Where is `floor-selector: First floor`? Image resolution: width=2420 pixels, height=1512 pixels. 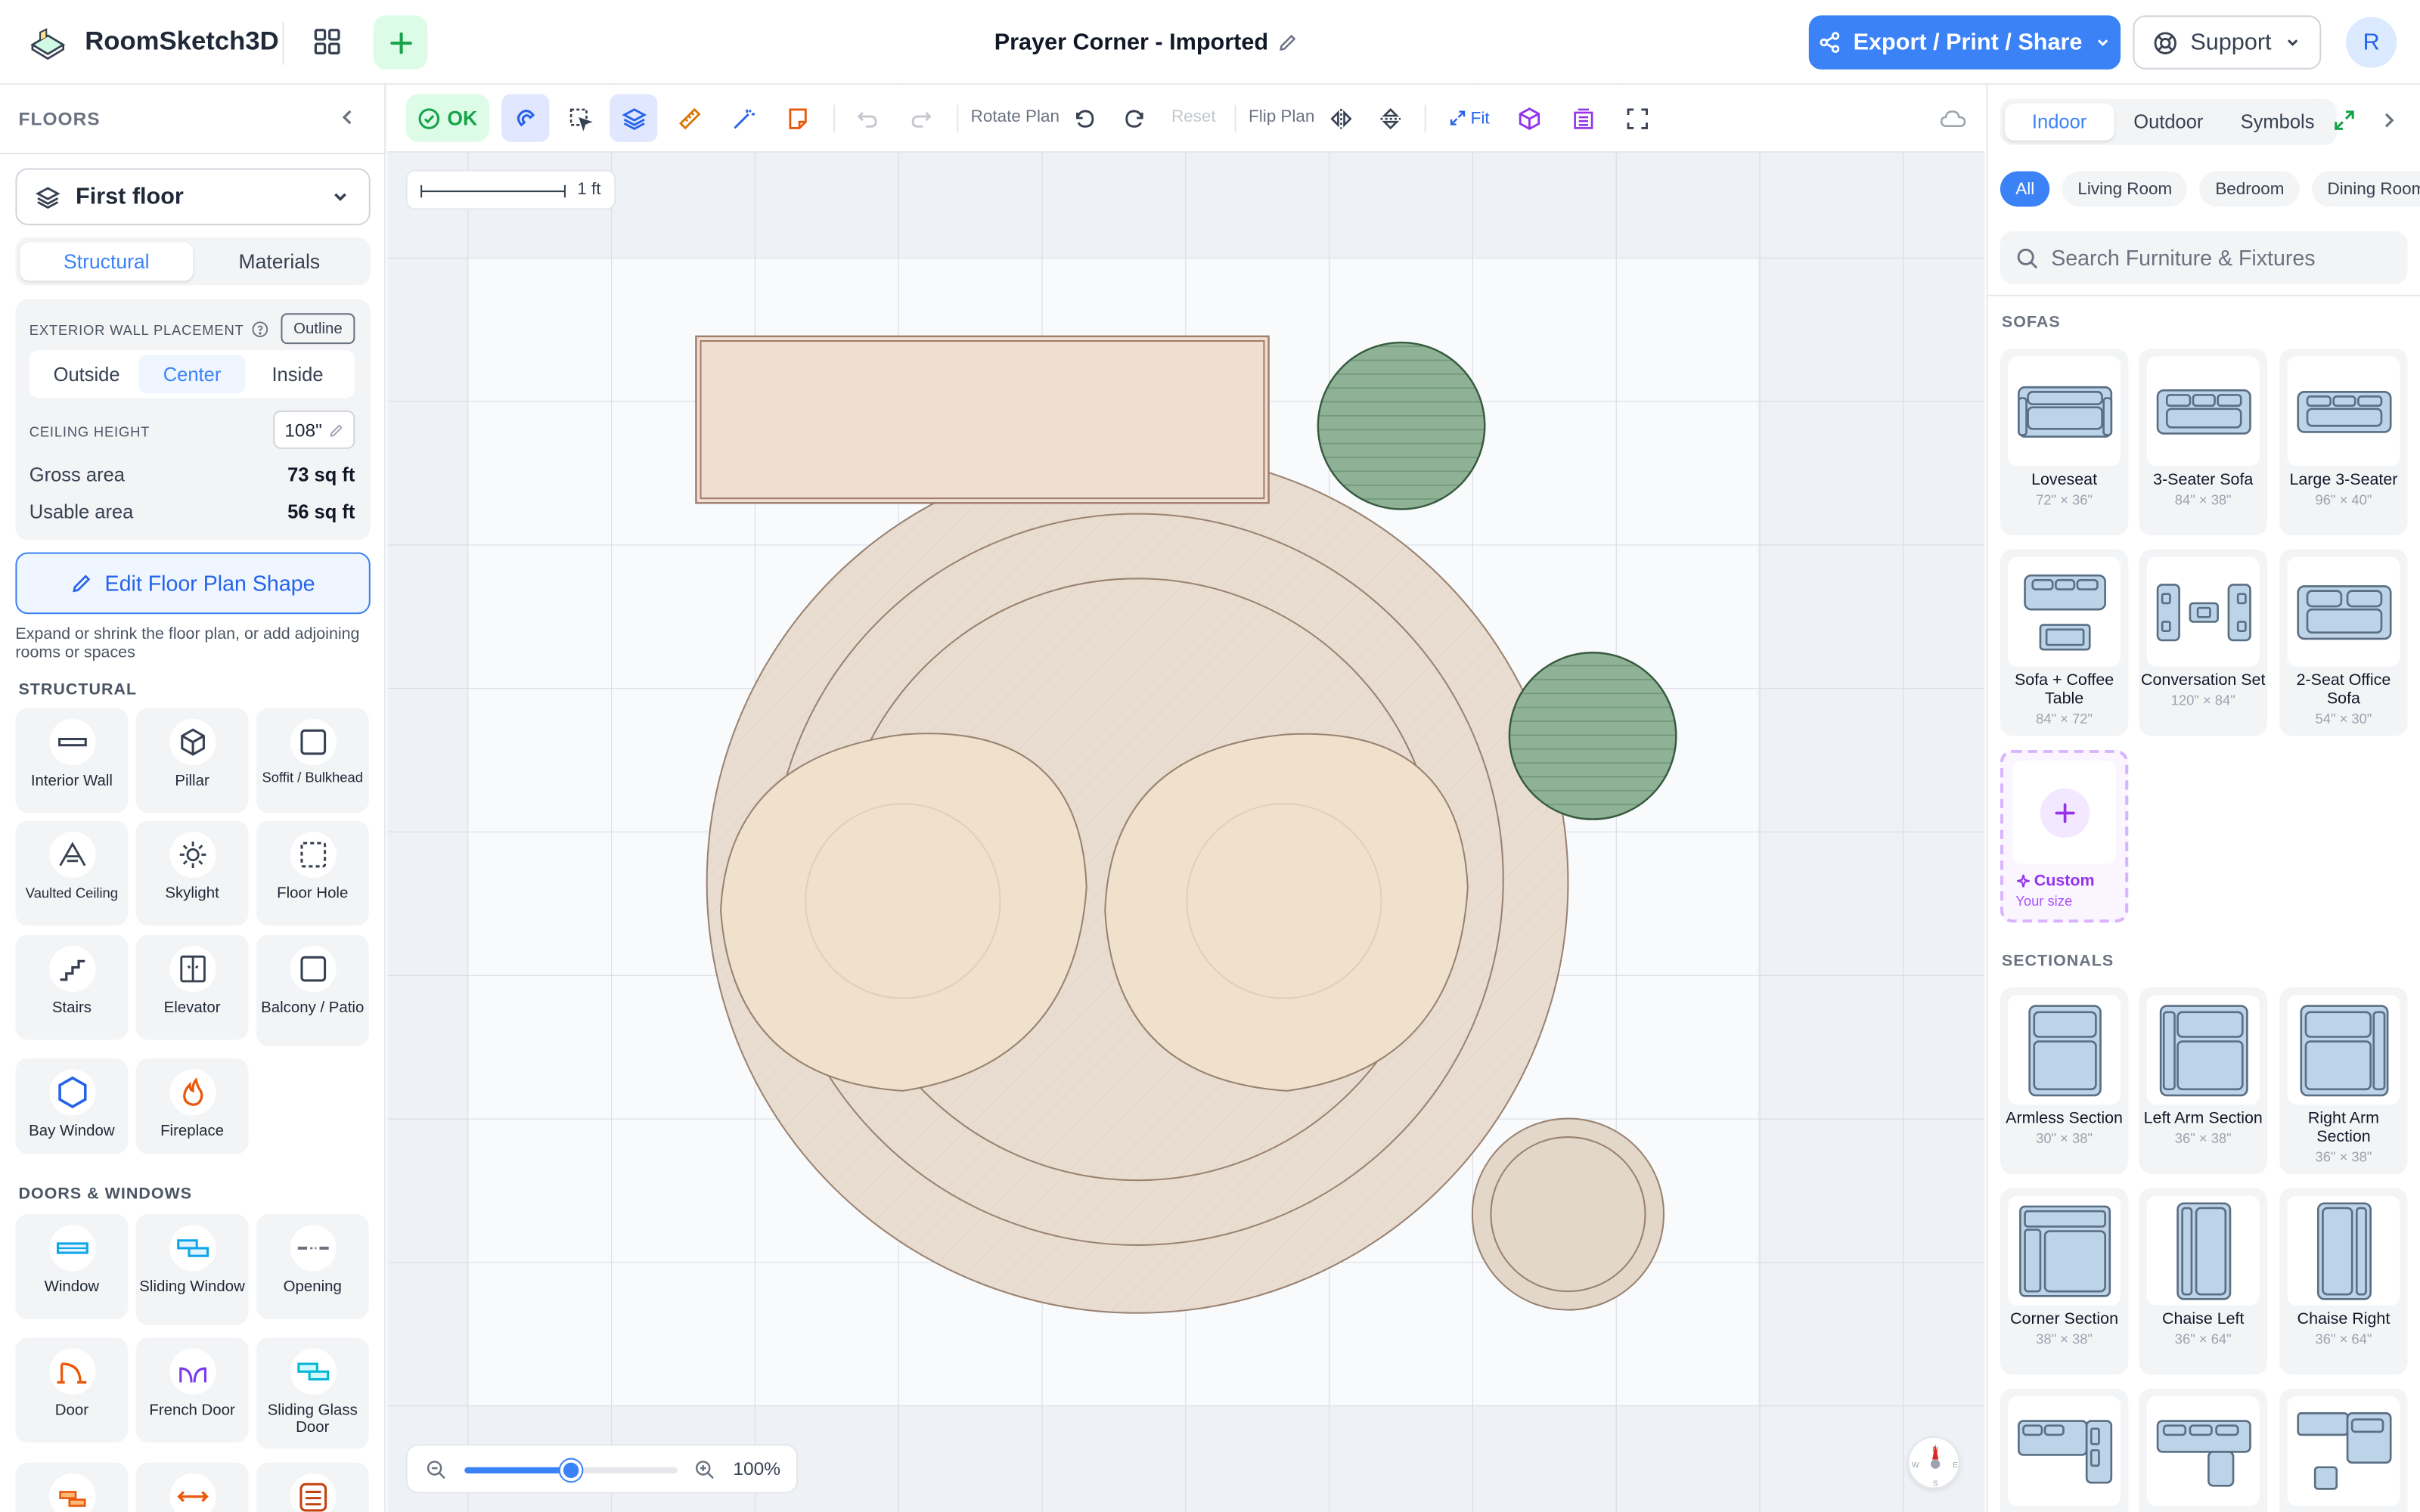
floor-selector: First floor is located at coordinates (193, 197).